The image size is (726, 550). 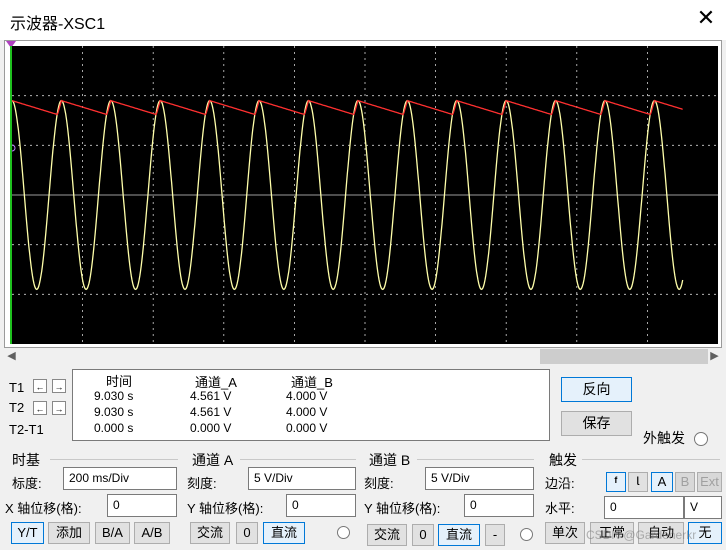 I want to click on ab-mode-button: A/B, so click(x=152, y=533).